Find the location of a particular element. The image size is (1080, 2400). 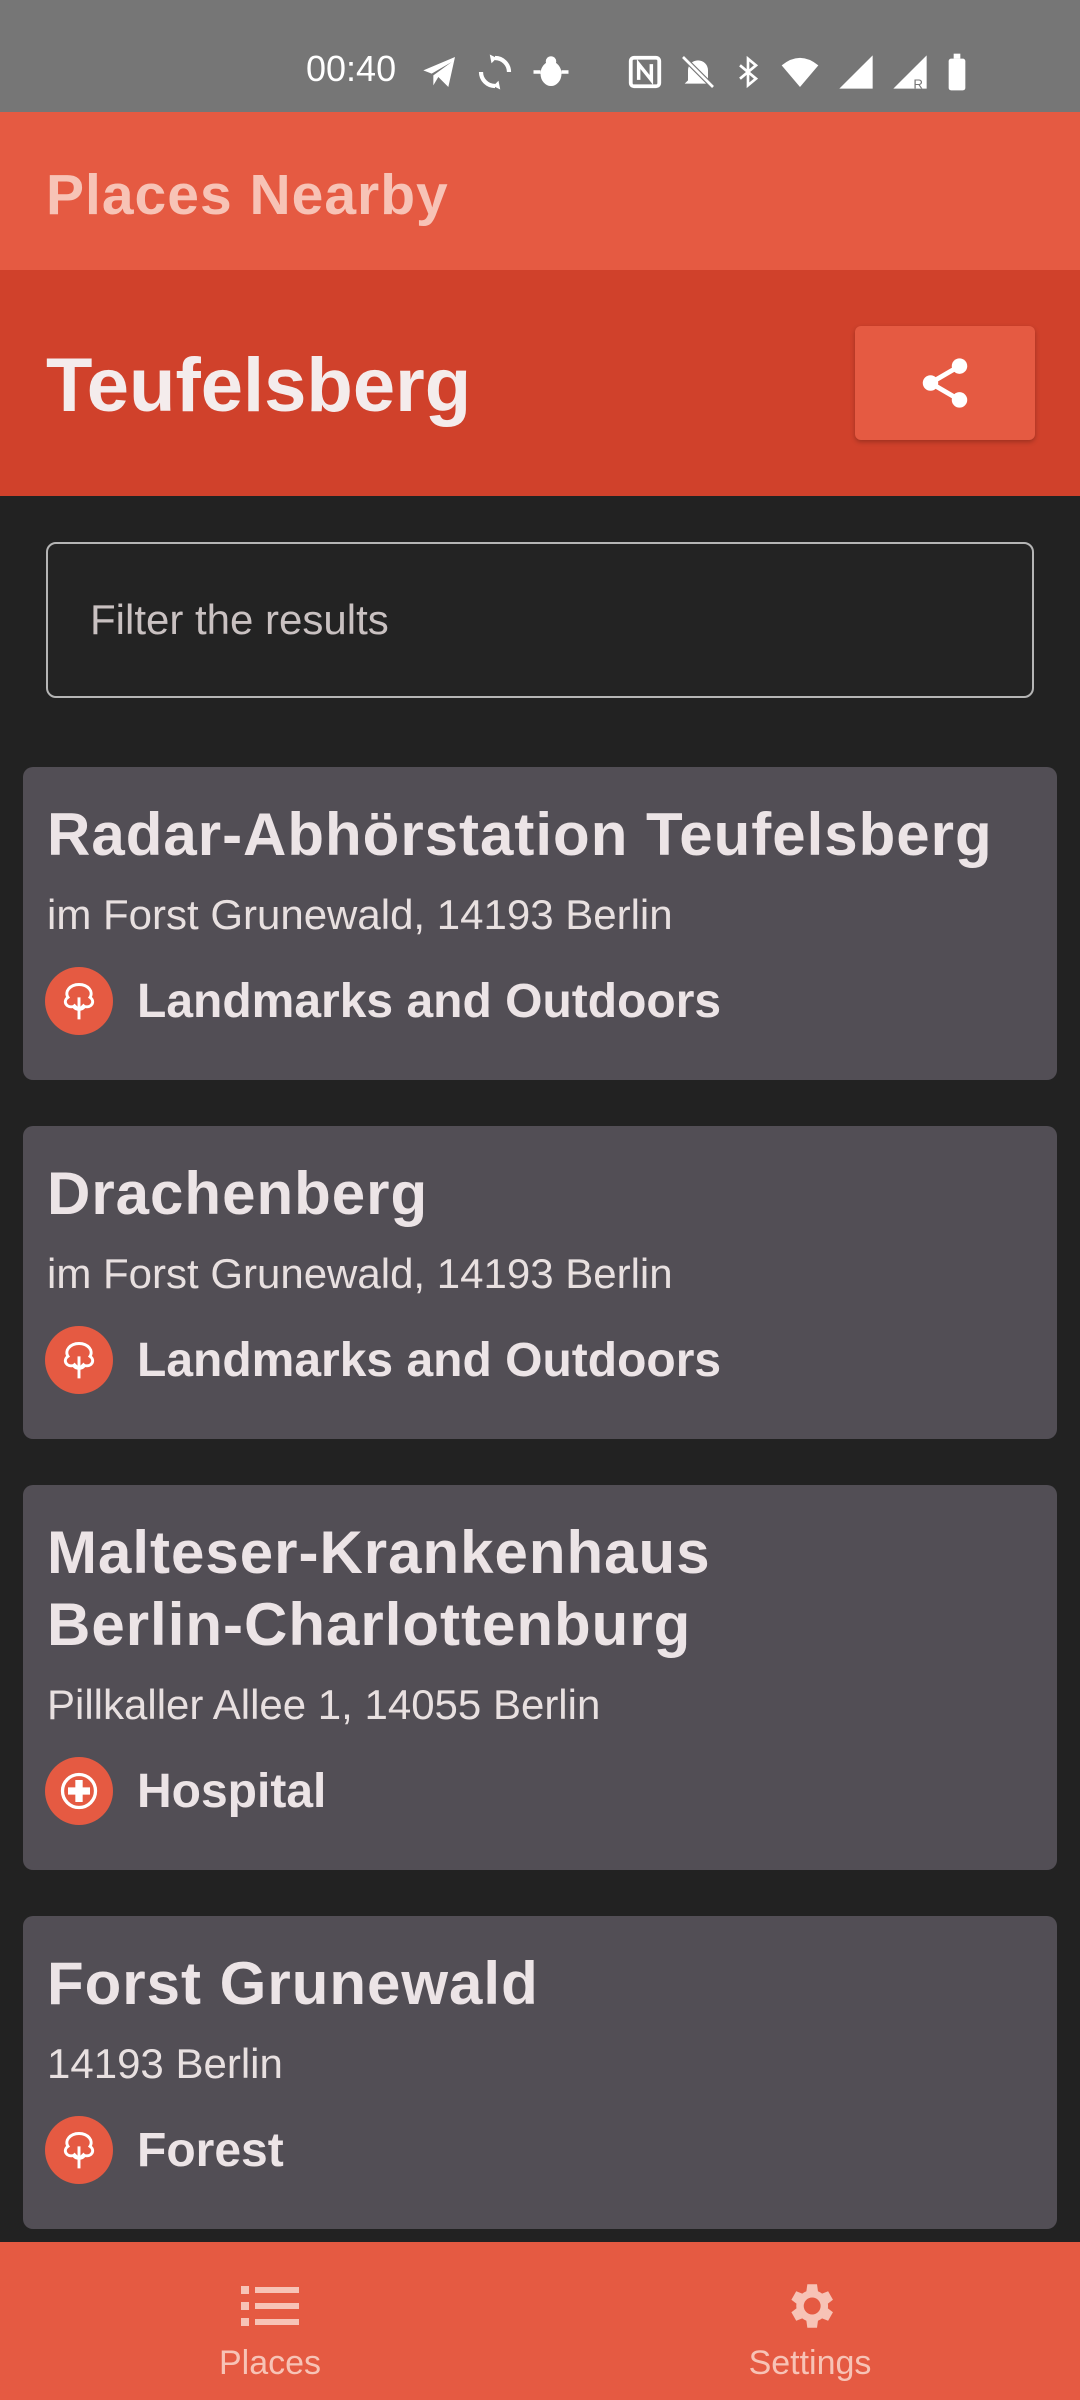

bottom-nav: Places Settings is located at coordinates (540, 2321).